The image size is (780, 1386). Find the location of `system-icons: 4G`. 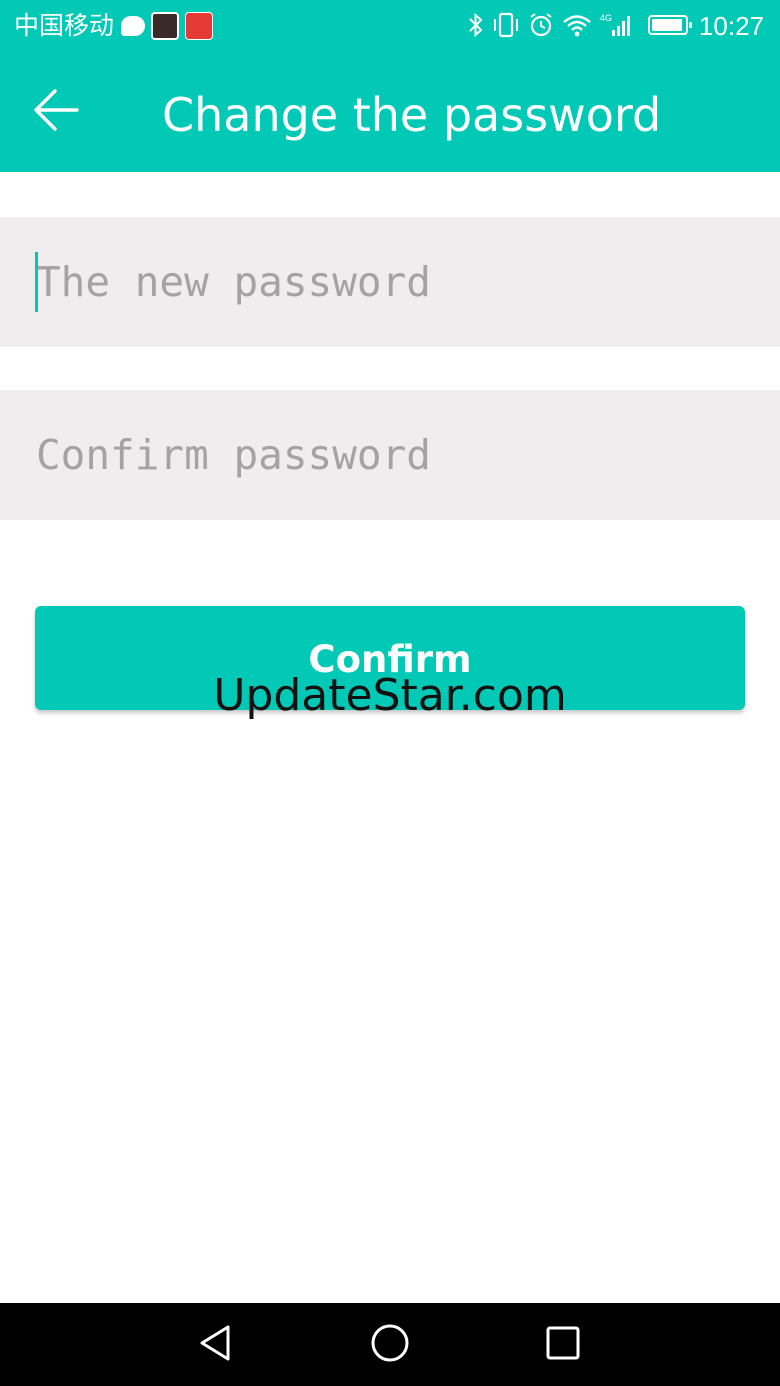

system-icons: 4G is located at coordinates (580, 25).